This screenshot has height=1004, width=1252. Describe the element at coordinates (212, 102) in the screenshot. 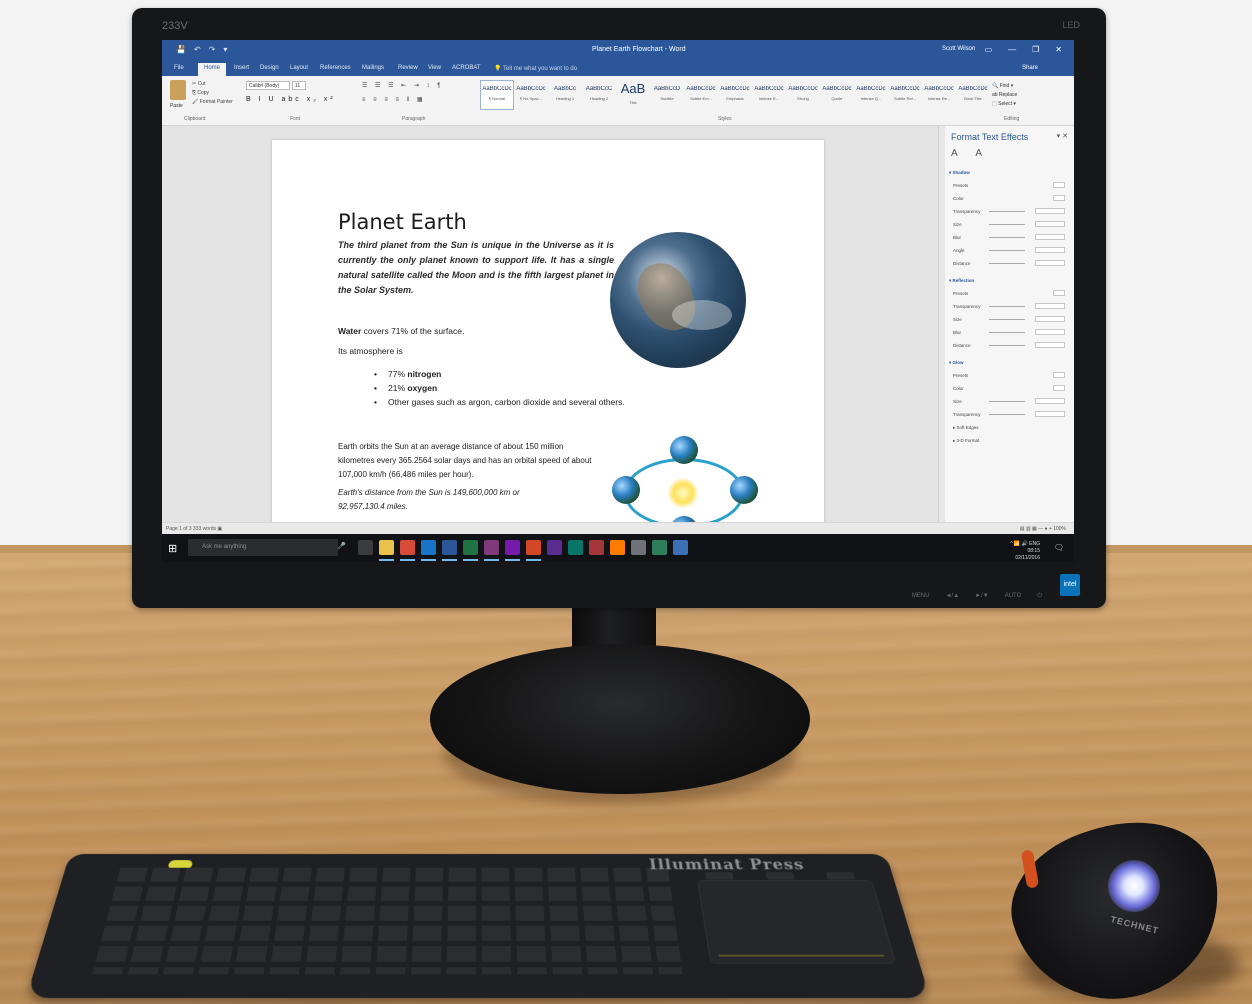

I see `format-painter-button: 🖌 Format Painter` at that location.